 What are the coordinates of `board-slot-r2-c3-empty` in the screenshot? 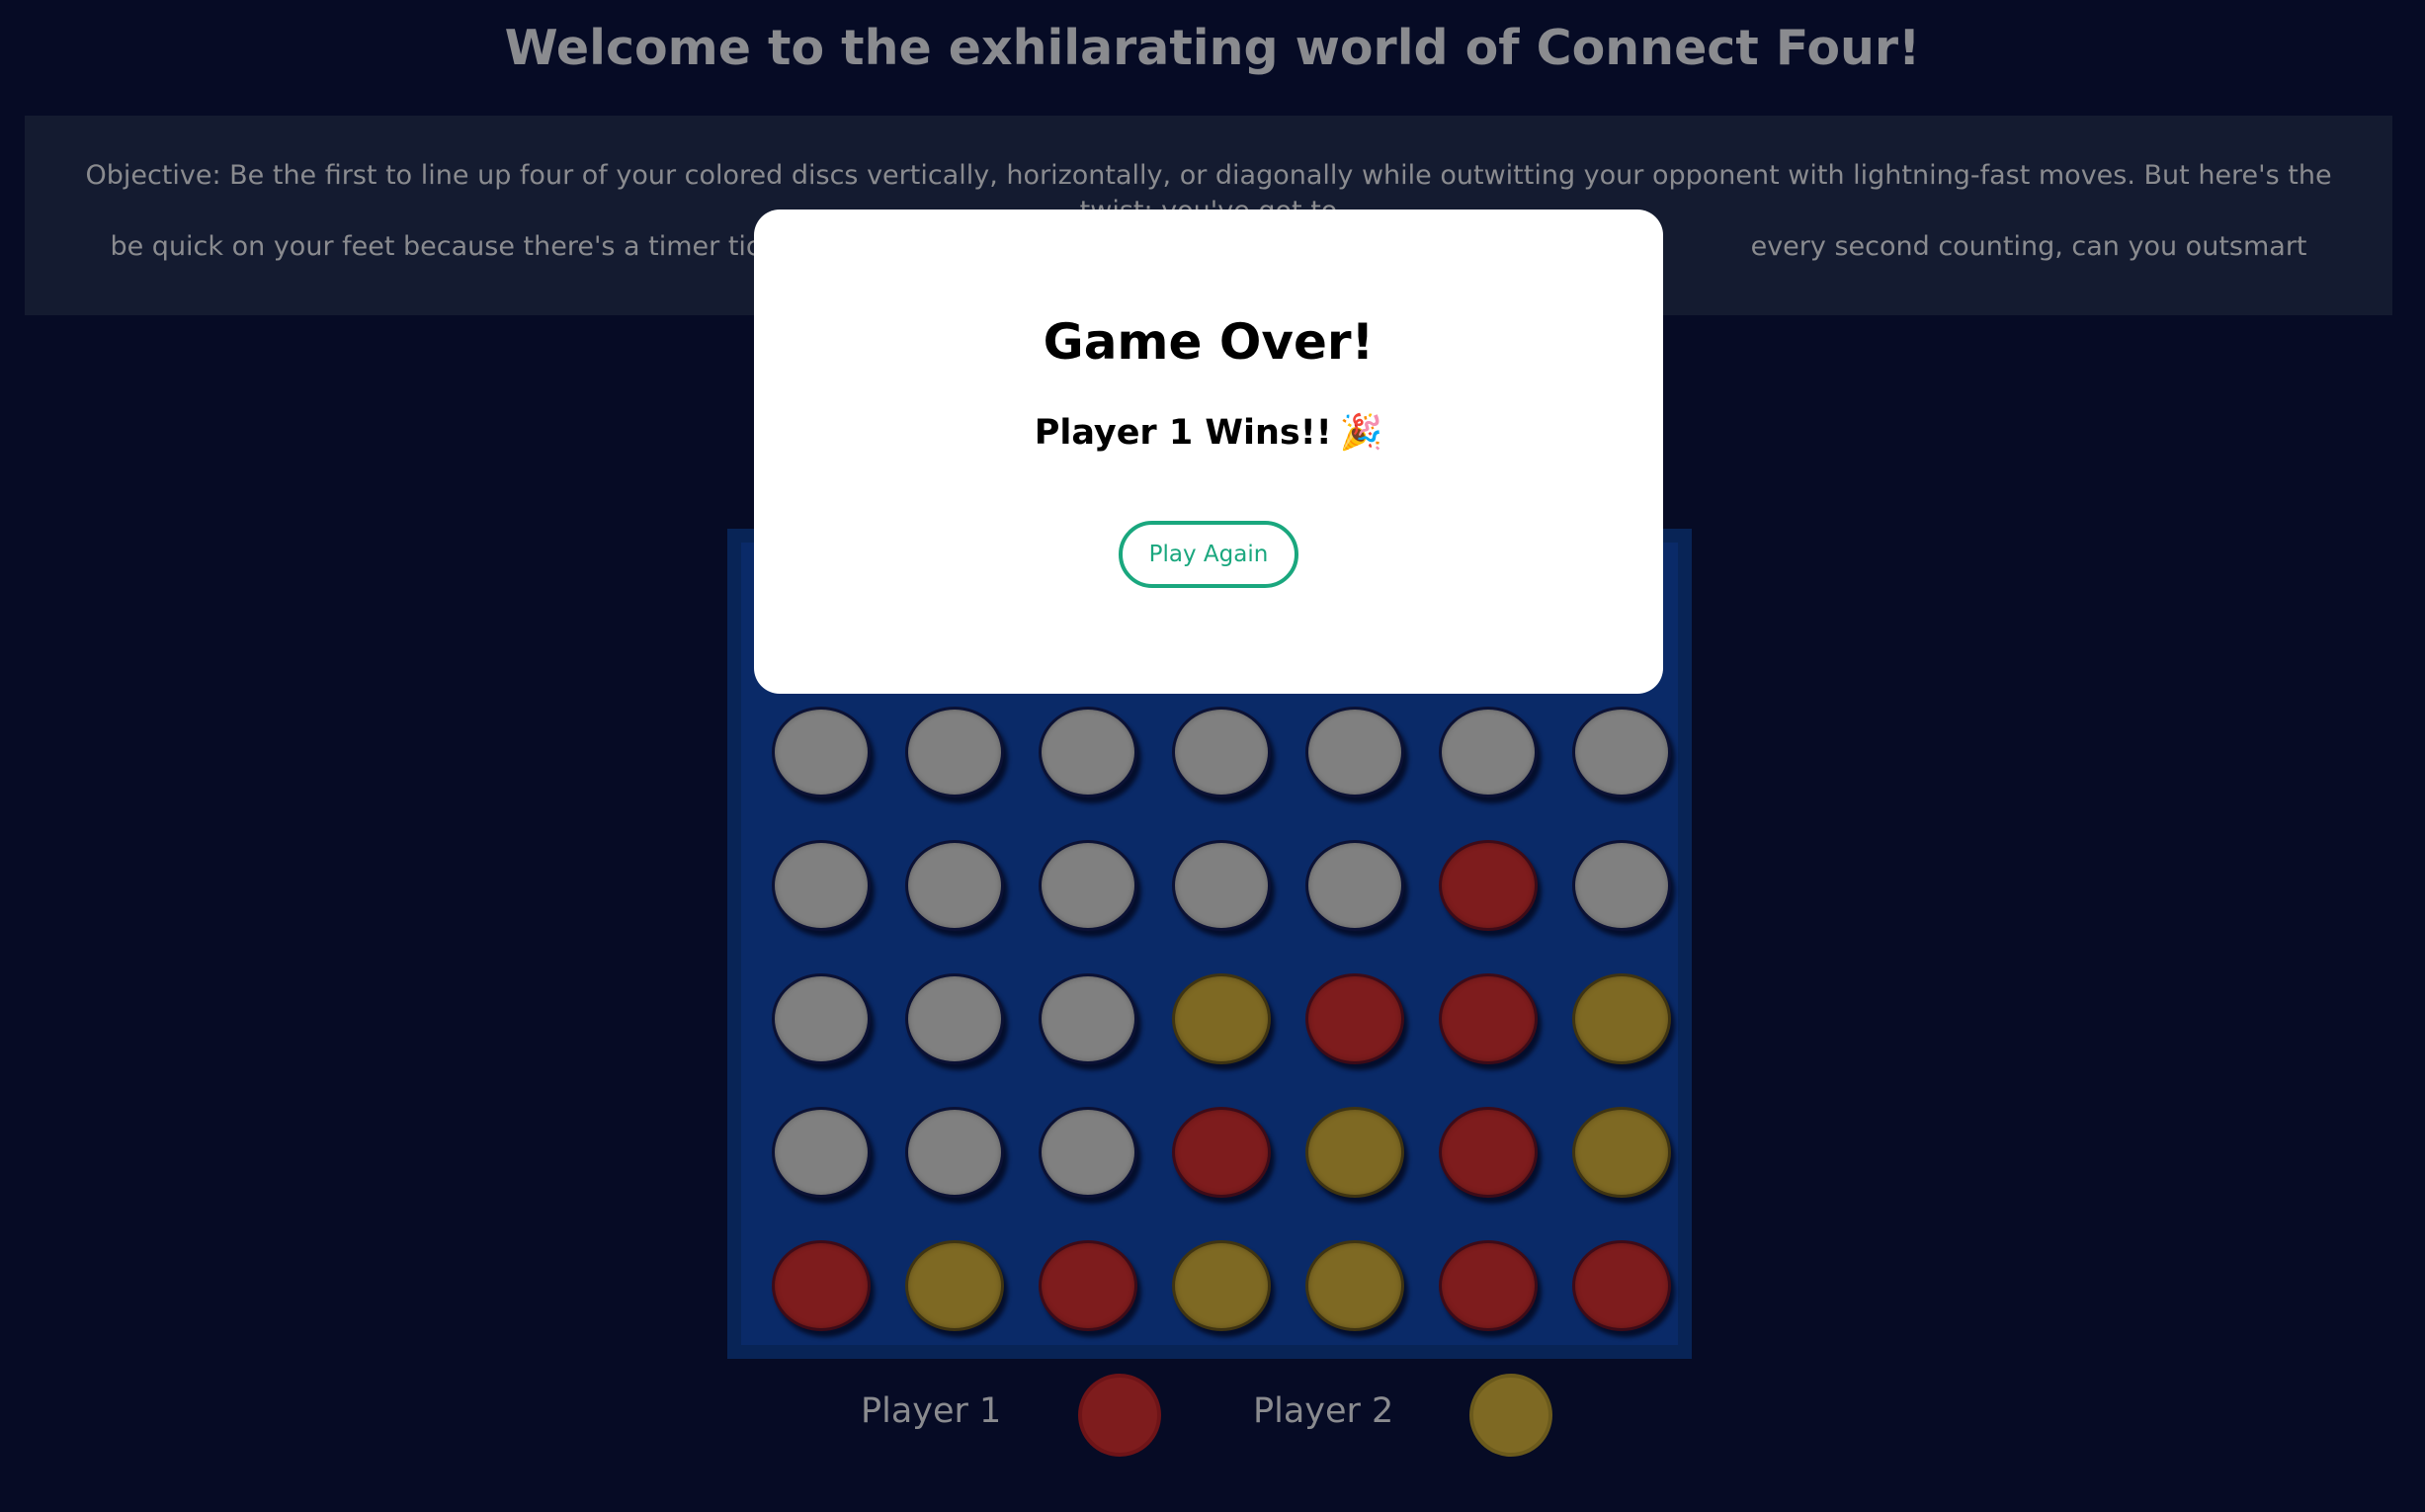 It's located at (1088, 885).